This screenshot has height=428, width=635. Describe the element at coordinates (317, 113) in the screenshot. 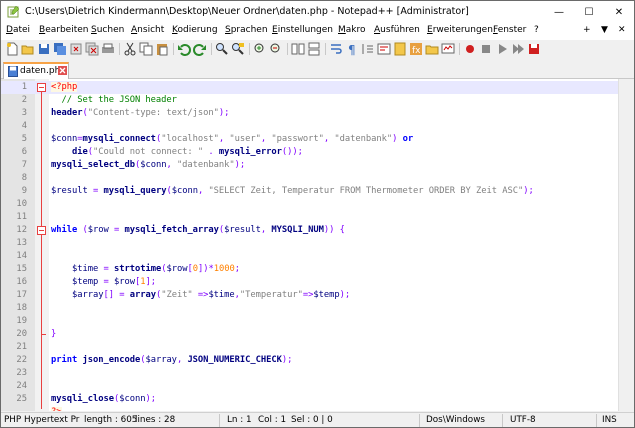

I see `code-line: 3 header("Content-type: text/json");` at that location.